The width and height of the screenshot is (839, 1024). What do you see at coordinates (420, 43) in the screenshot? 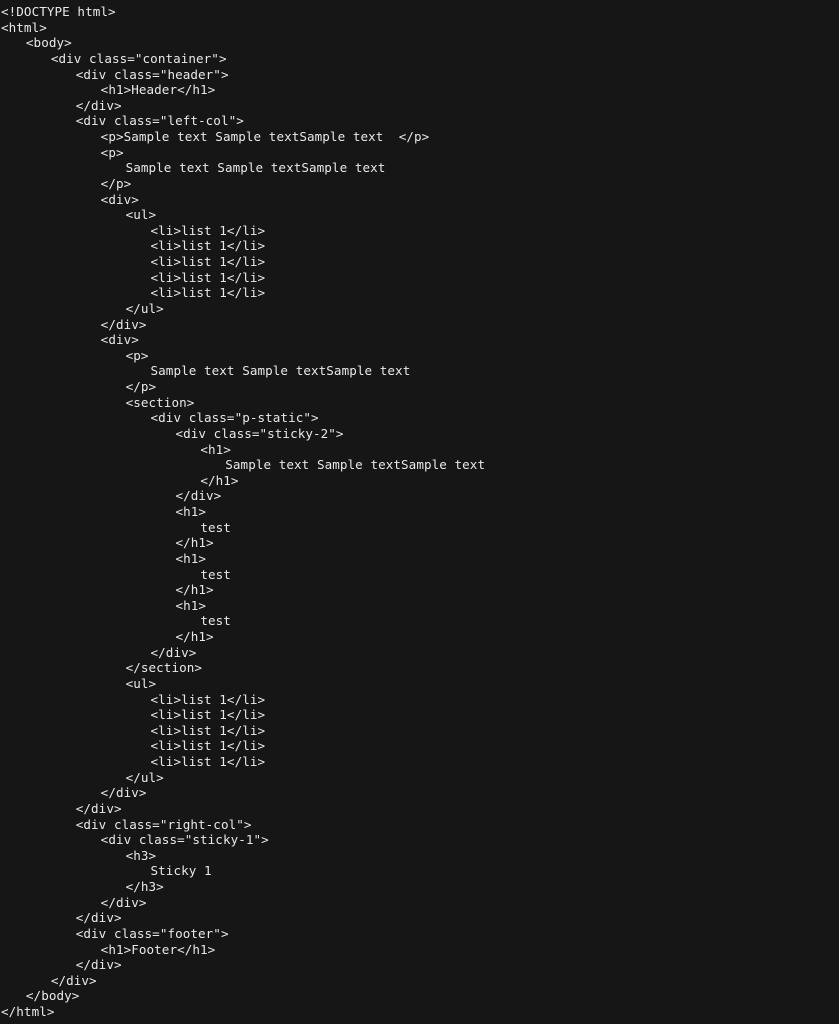
I see `code-line: <body>` at bounding box center [420, 43].